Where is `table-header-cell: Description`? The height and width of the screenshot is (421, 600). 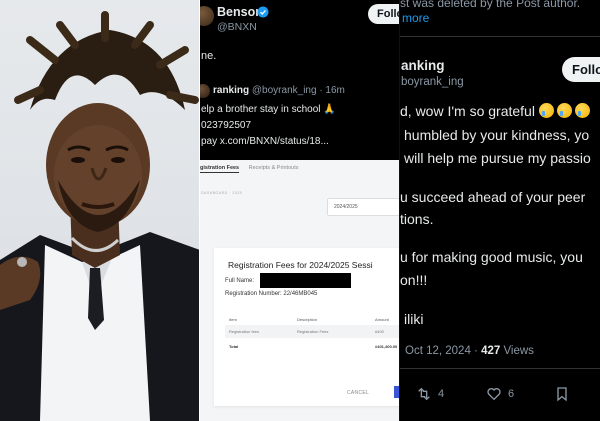 table-header-cell: Description is located at coordinates (307, 319).